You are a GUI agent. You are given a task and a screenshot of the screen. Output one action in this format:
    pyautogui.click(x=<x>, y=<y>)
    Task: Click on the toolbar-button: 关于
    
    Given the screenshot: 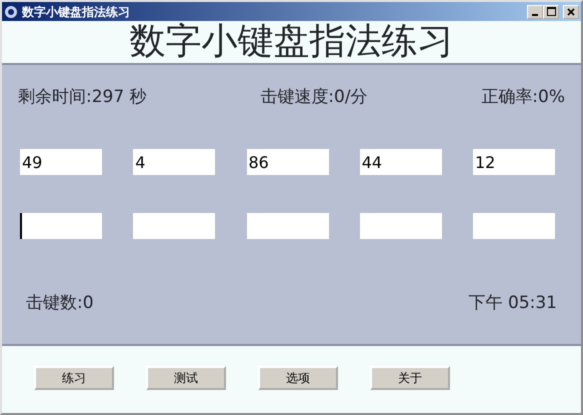 What is the action you would take?
    pyautogui.click(x=410, y=378)
    